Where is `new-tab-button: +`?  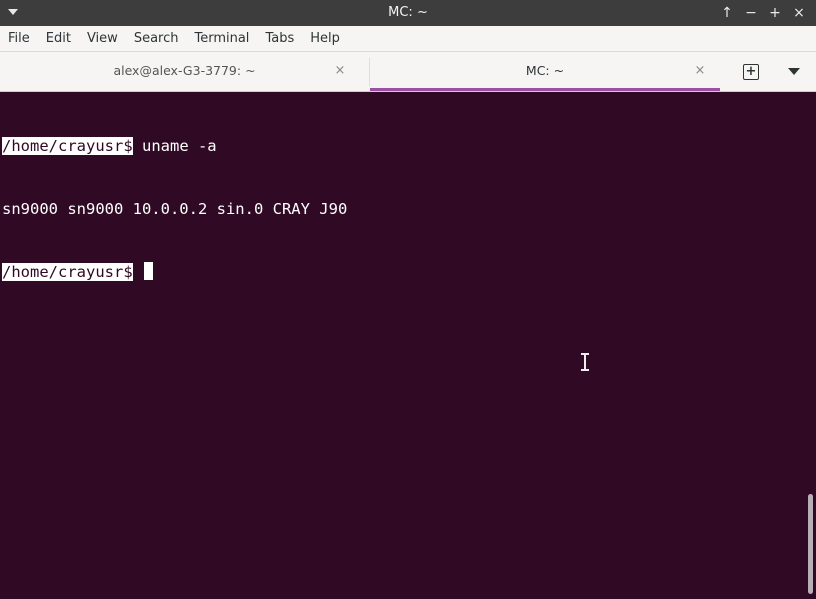 new-tab-button: + is located at coordinates (751, 72).